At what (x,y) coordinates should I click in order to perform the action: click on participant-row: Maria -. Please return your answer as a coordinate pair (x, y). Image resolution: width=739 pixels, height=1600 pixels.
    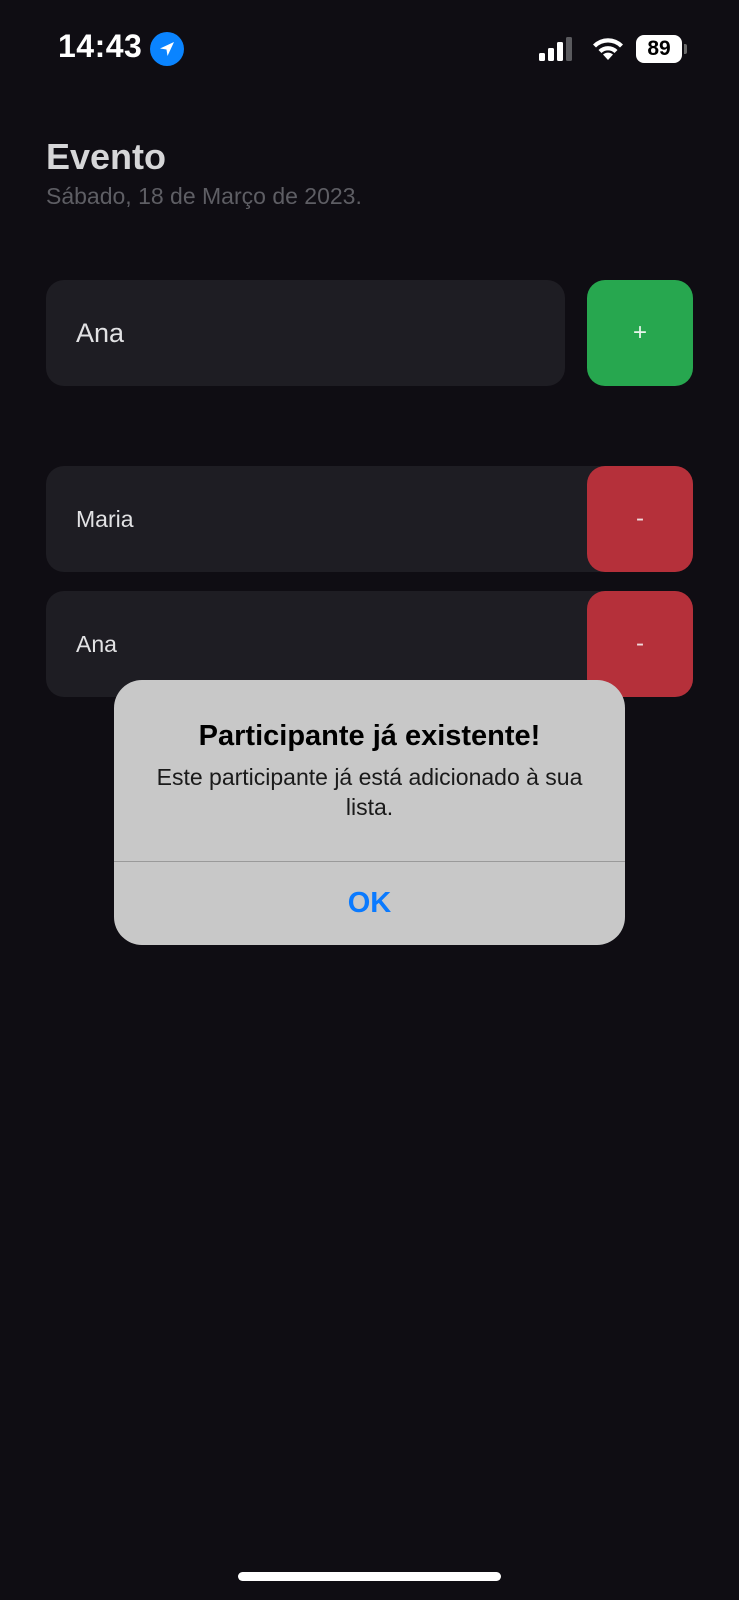
    Looking at the image, I should click on (369, 519).